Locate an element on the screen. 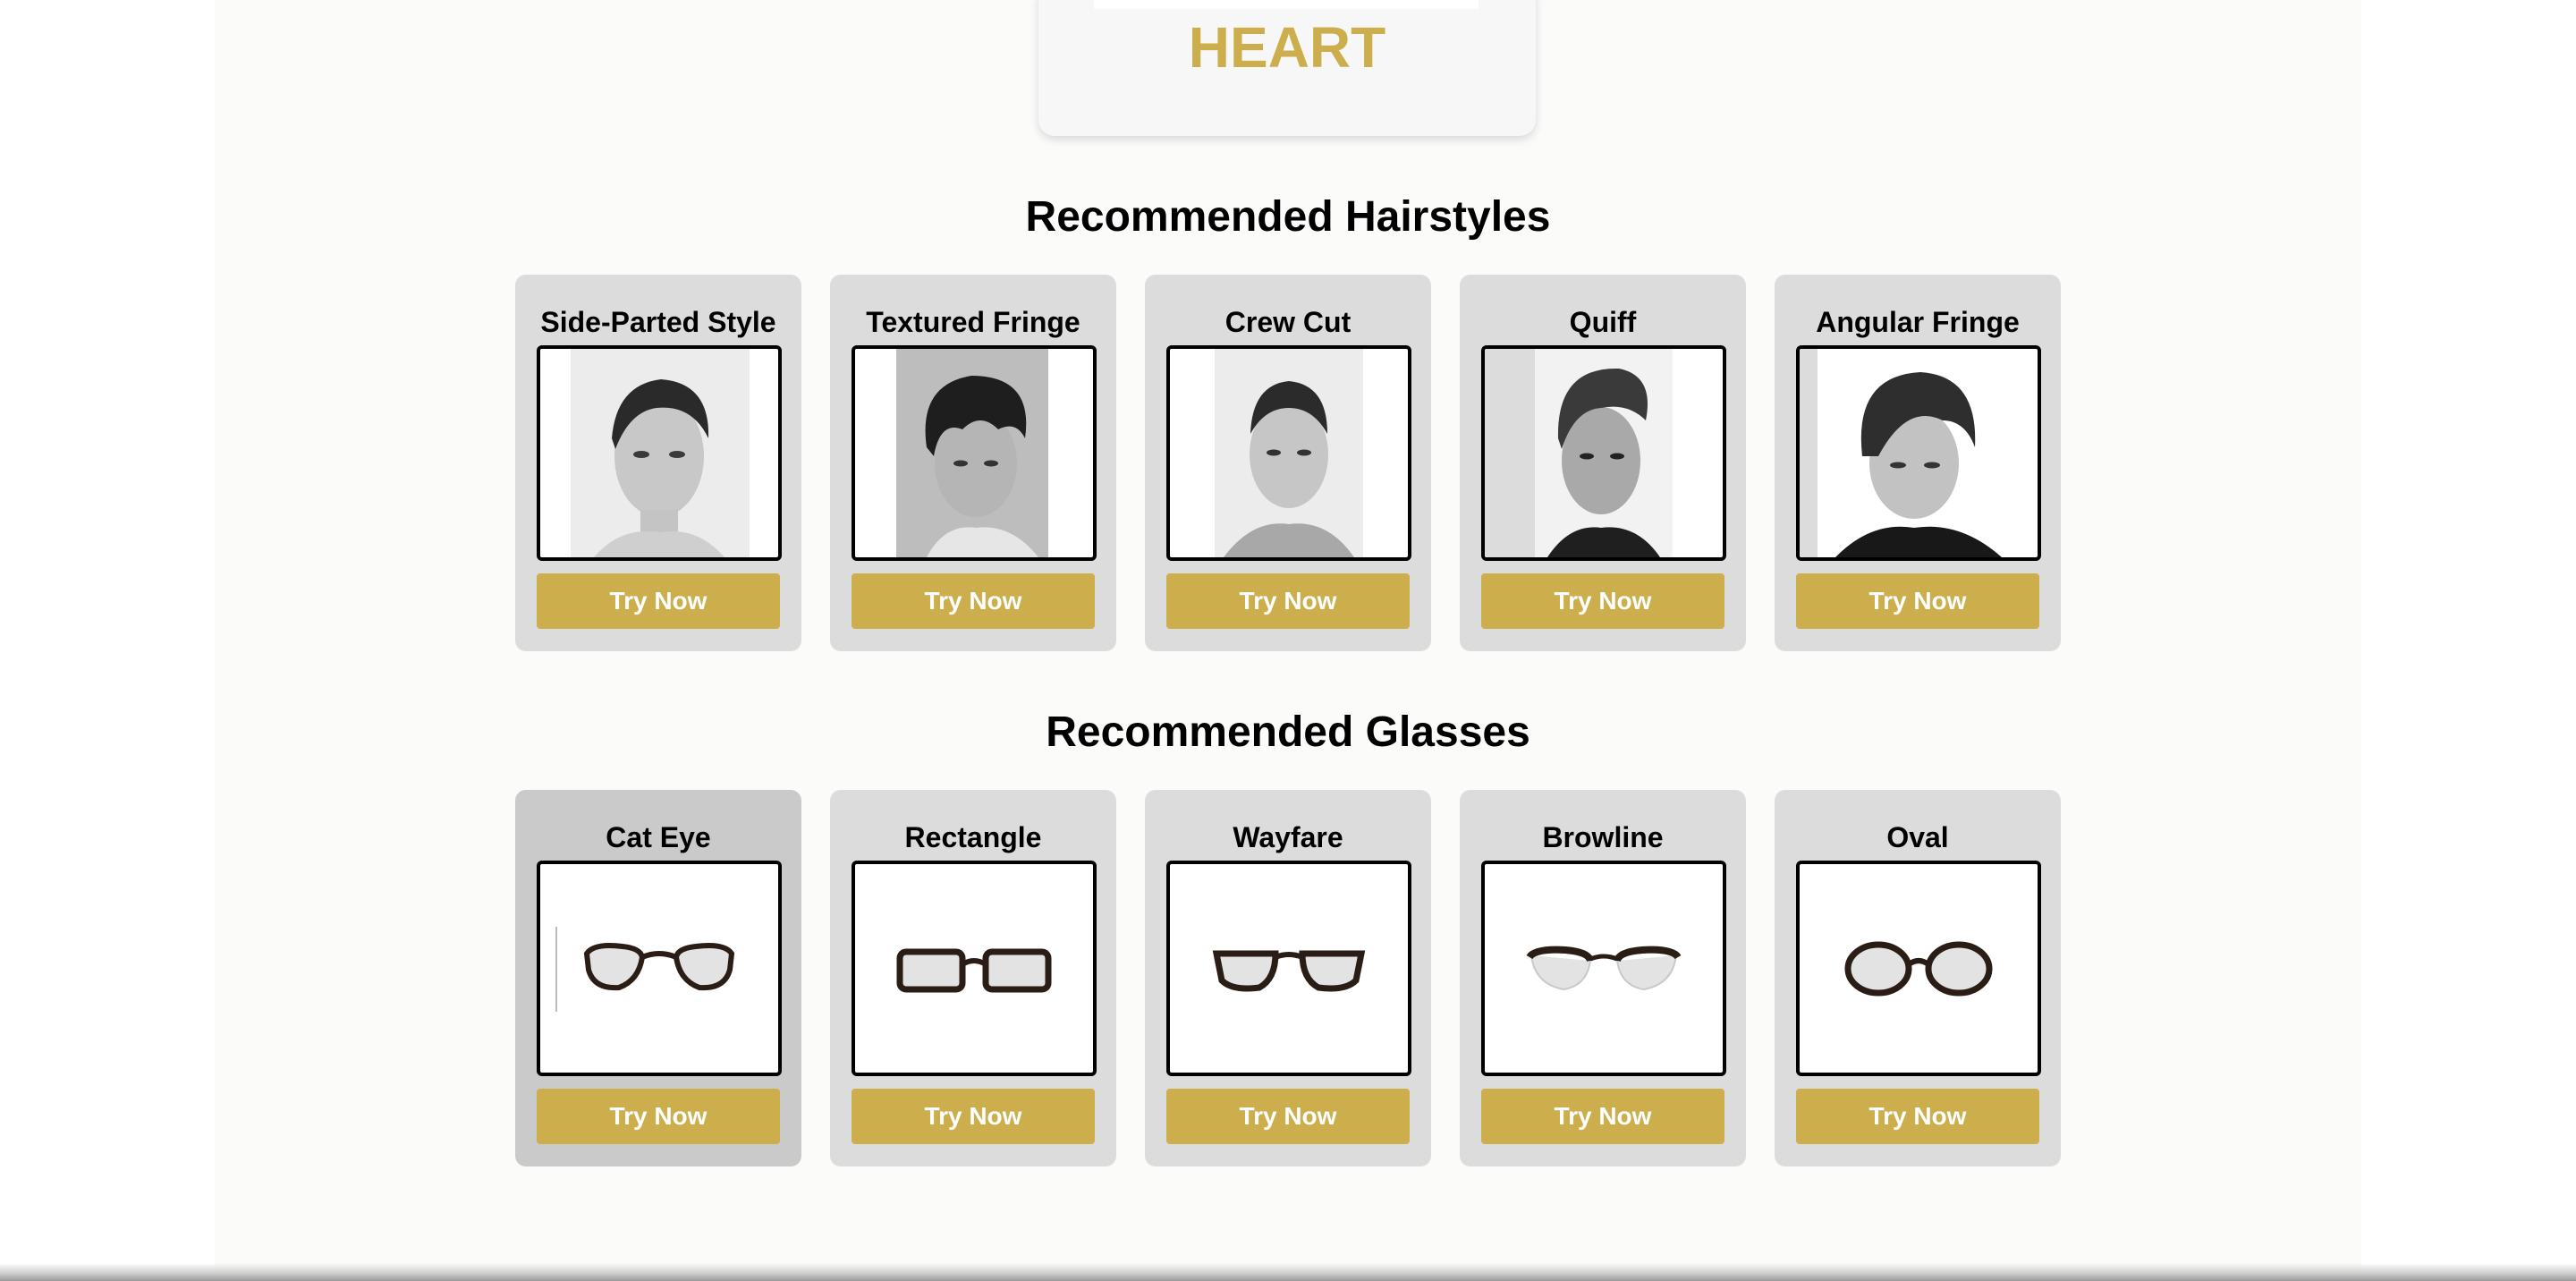 Image resolution: width=2576 pixels, height=1281 pixels. hairstyle-name: Textured Fringe is located at coordinates (973, 322).